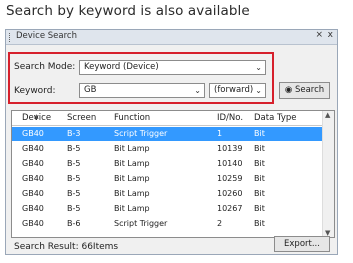 The height and width of the screenshot is (263, 353). I want to click on table-cell: 10140, so click(230, 163).